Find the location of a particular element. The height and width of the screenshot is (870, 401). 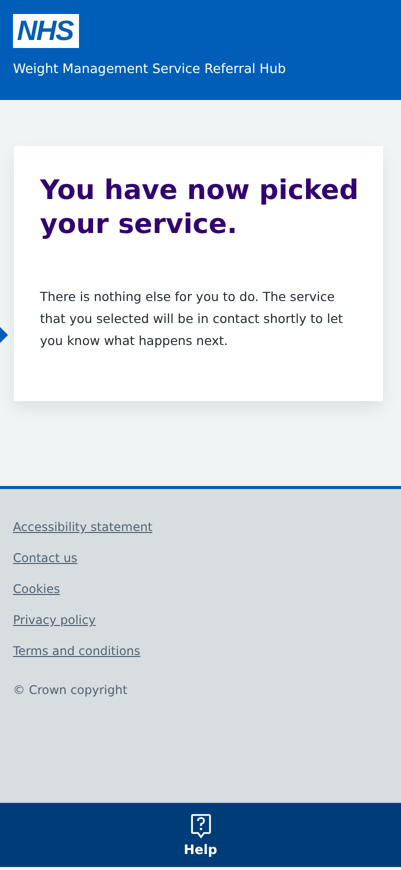

footer-link: Privacy policy is located at coordinates (54, 620).